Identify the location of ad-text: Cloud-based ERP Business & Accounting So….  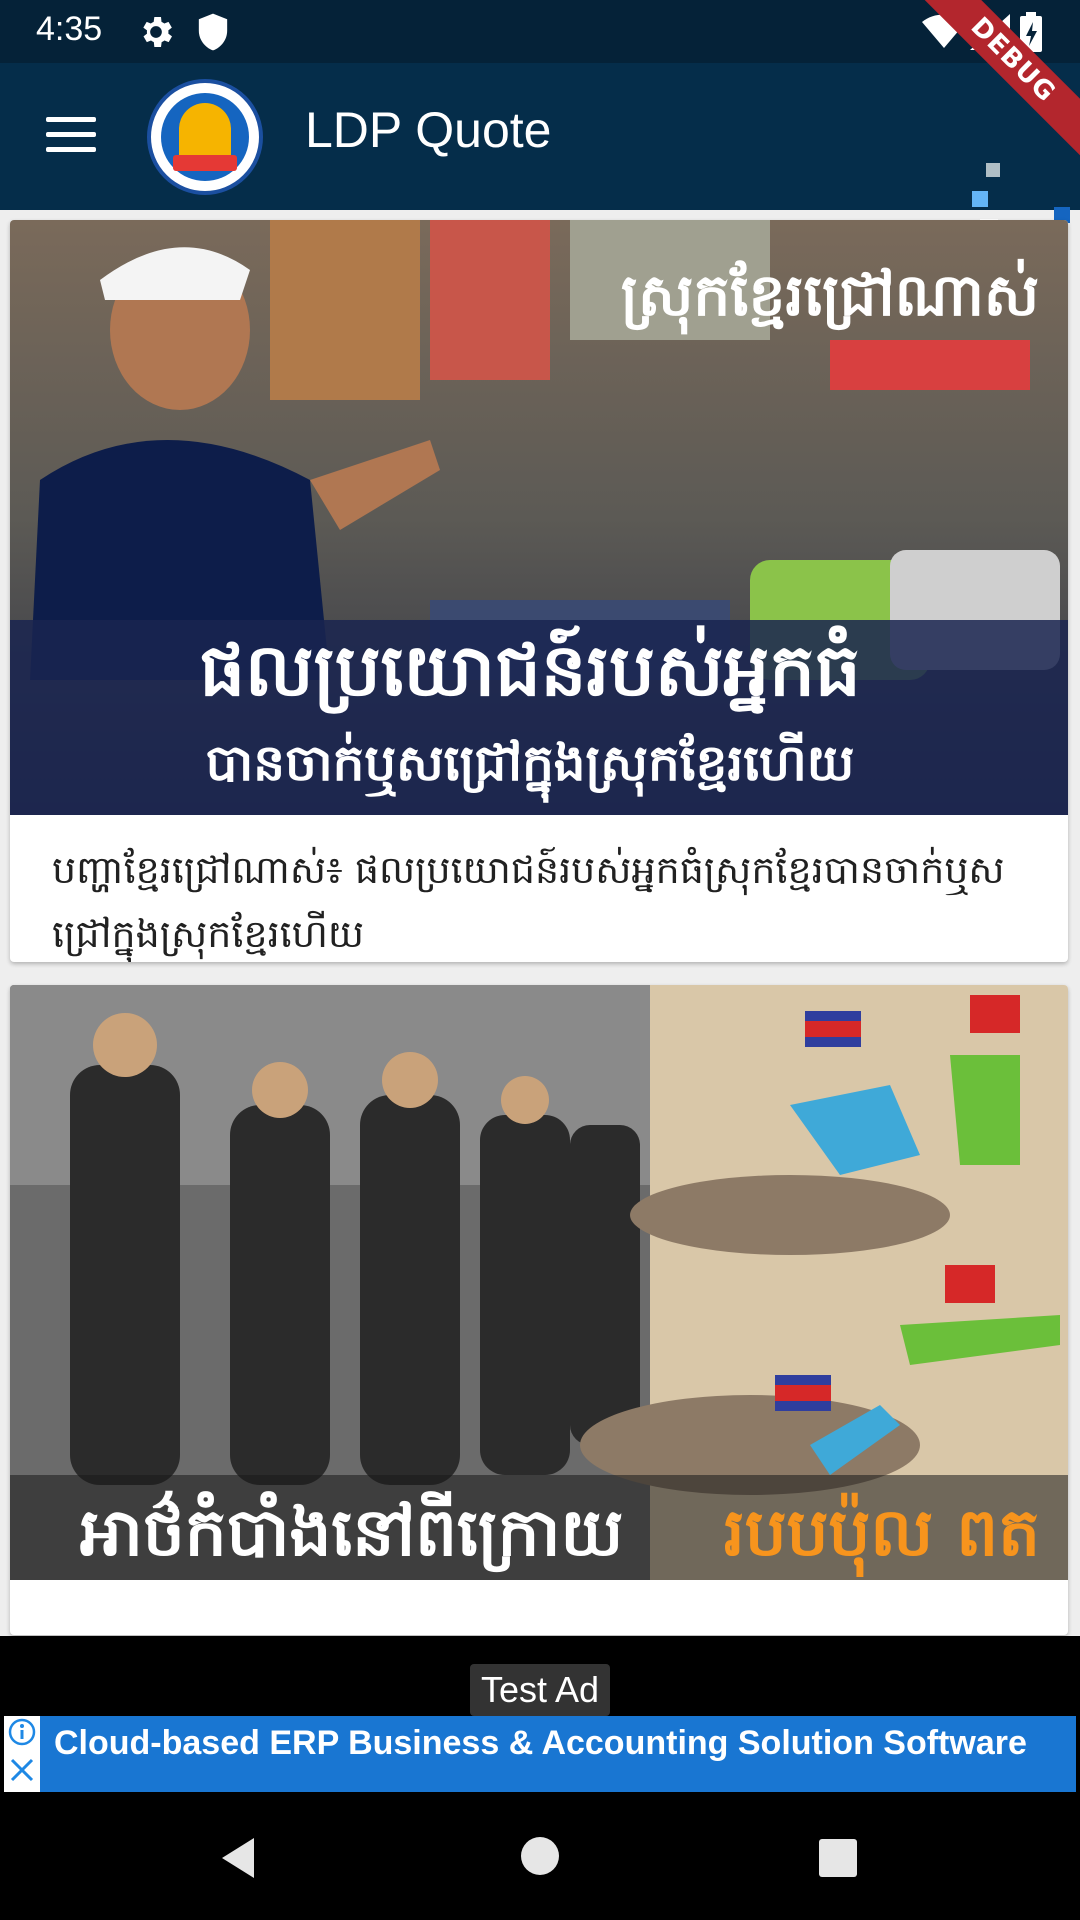
(540, 1743).